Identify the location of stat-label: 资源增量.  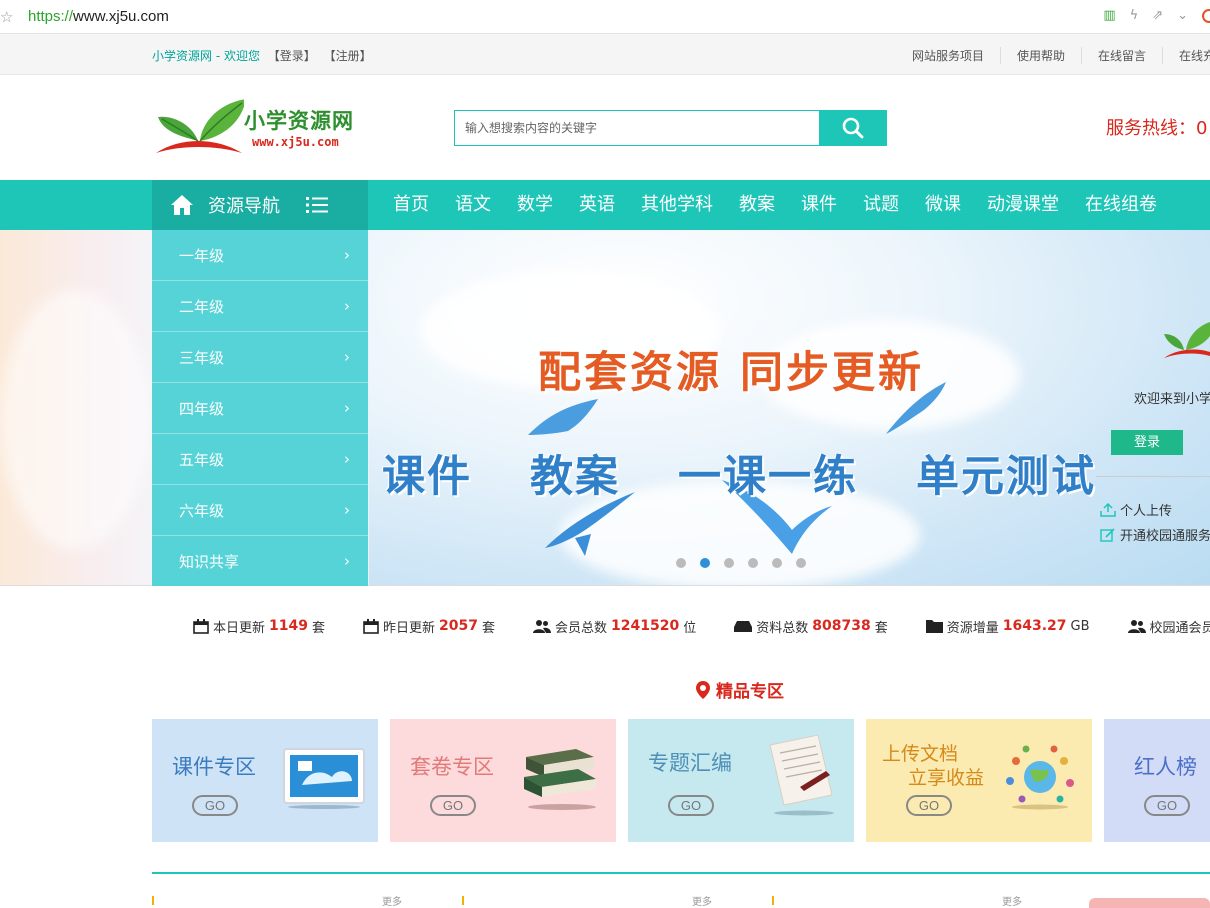
(973, 626).